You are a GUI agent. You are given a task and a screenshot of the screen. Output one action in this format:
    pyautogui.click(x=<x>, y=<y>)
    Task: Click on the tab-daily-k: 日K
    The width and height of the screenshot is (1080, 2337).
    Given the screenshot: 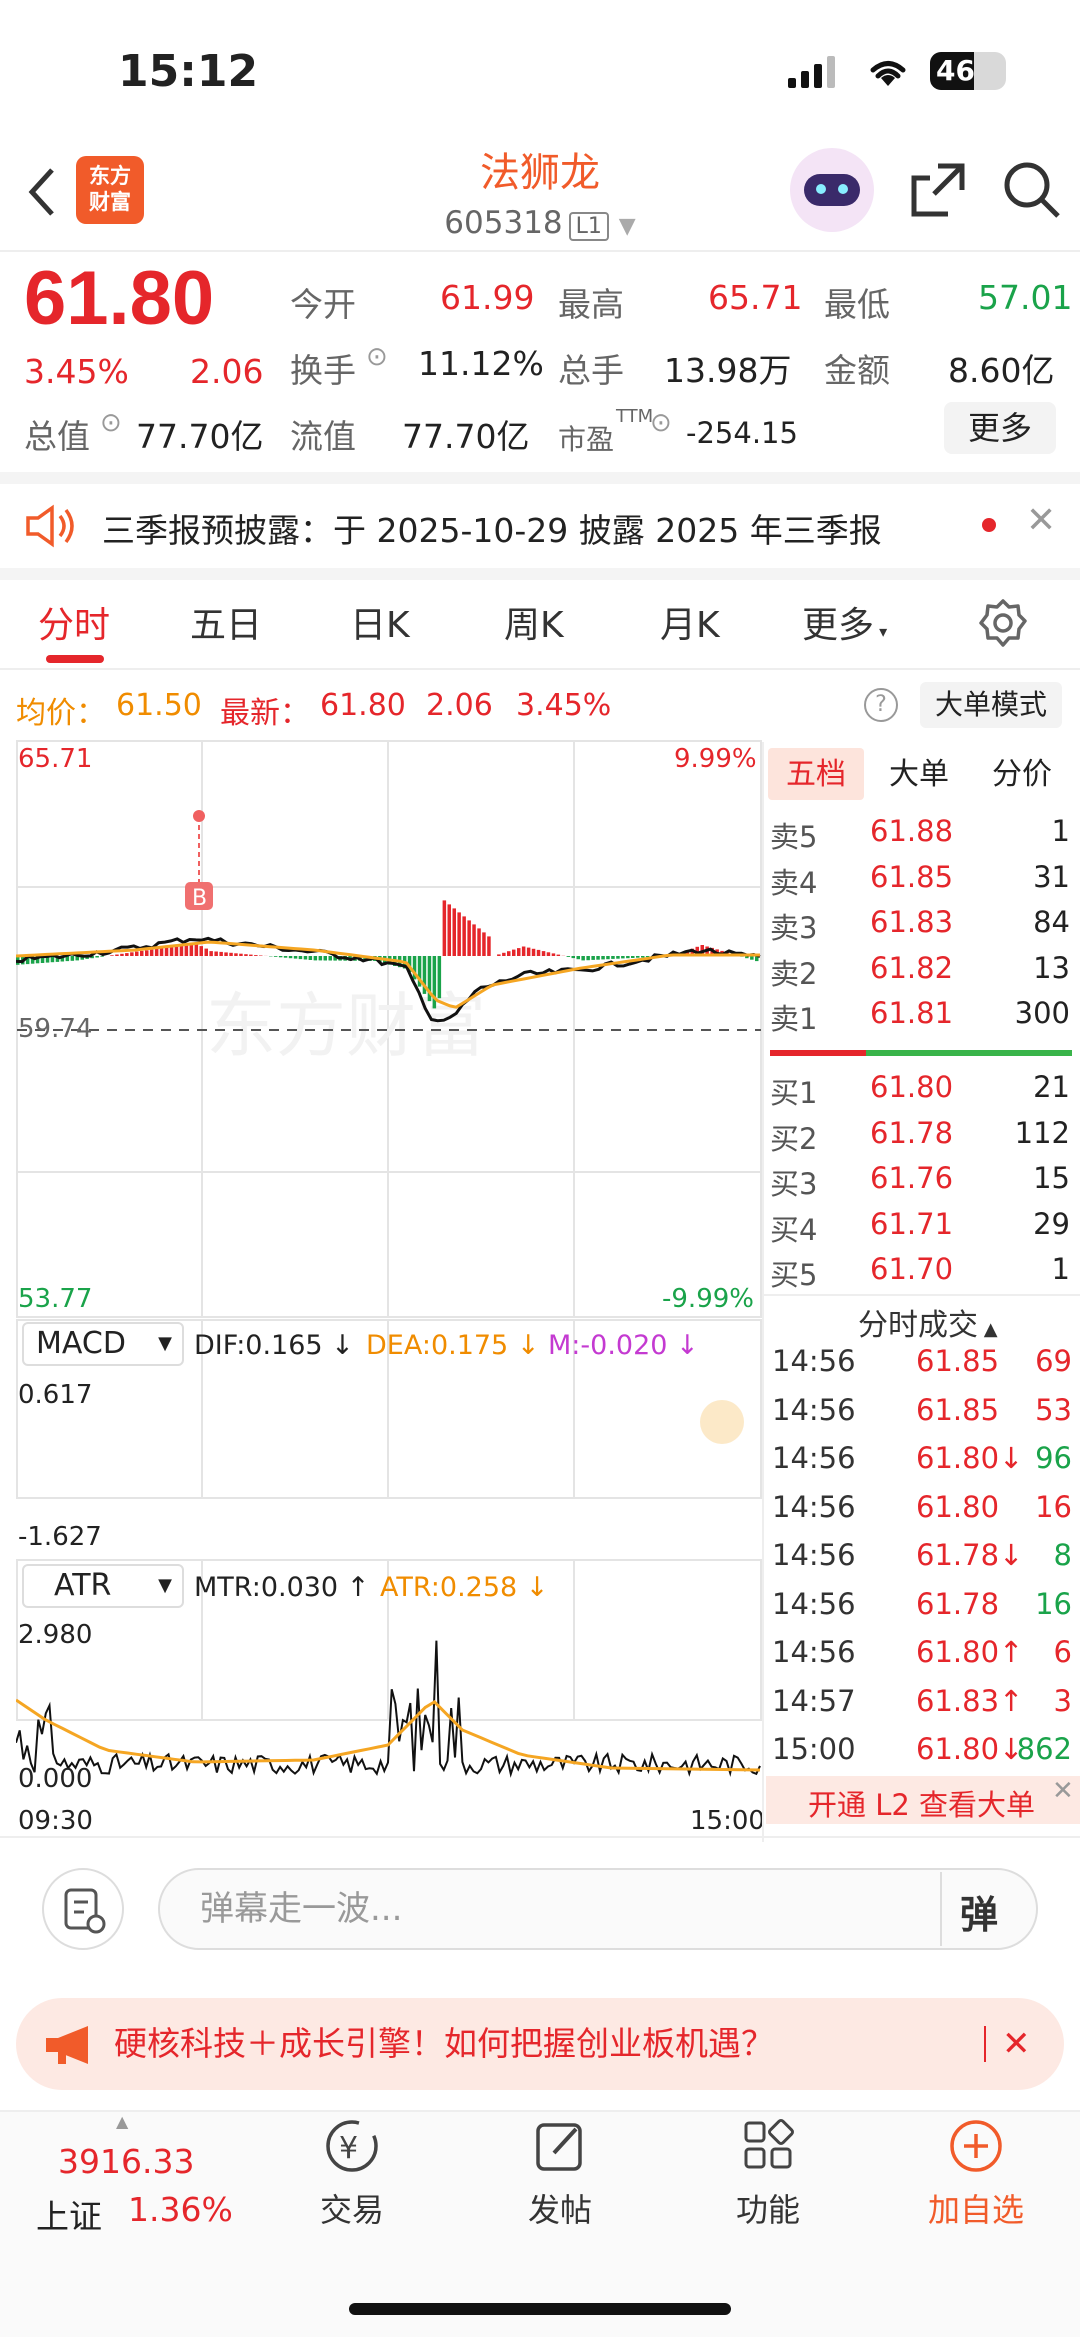 What is the action you would take?
    pyautogui.click(x=380, y=622)
    